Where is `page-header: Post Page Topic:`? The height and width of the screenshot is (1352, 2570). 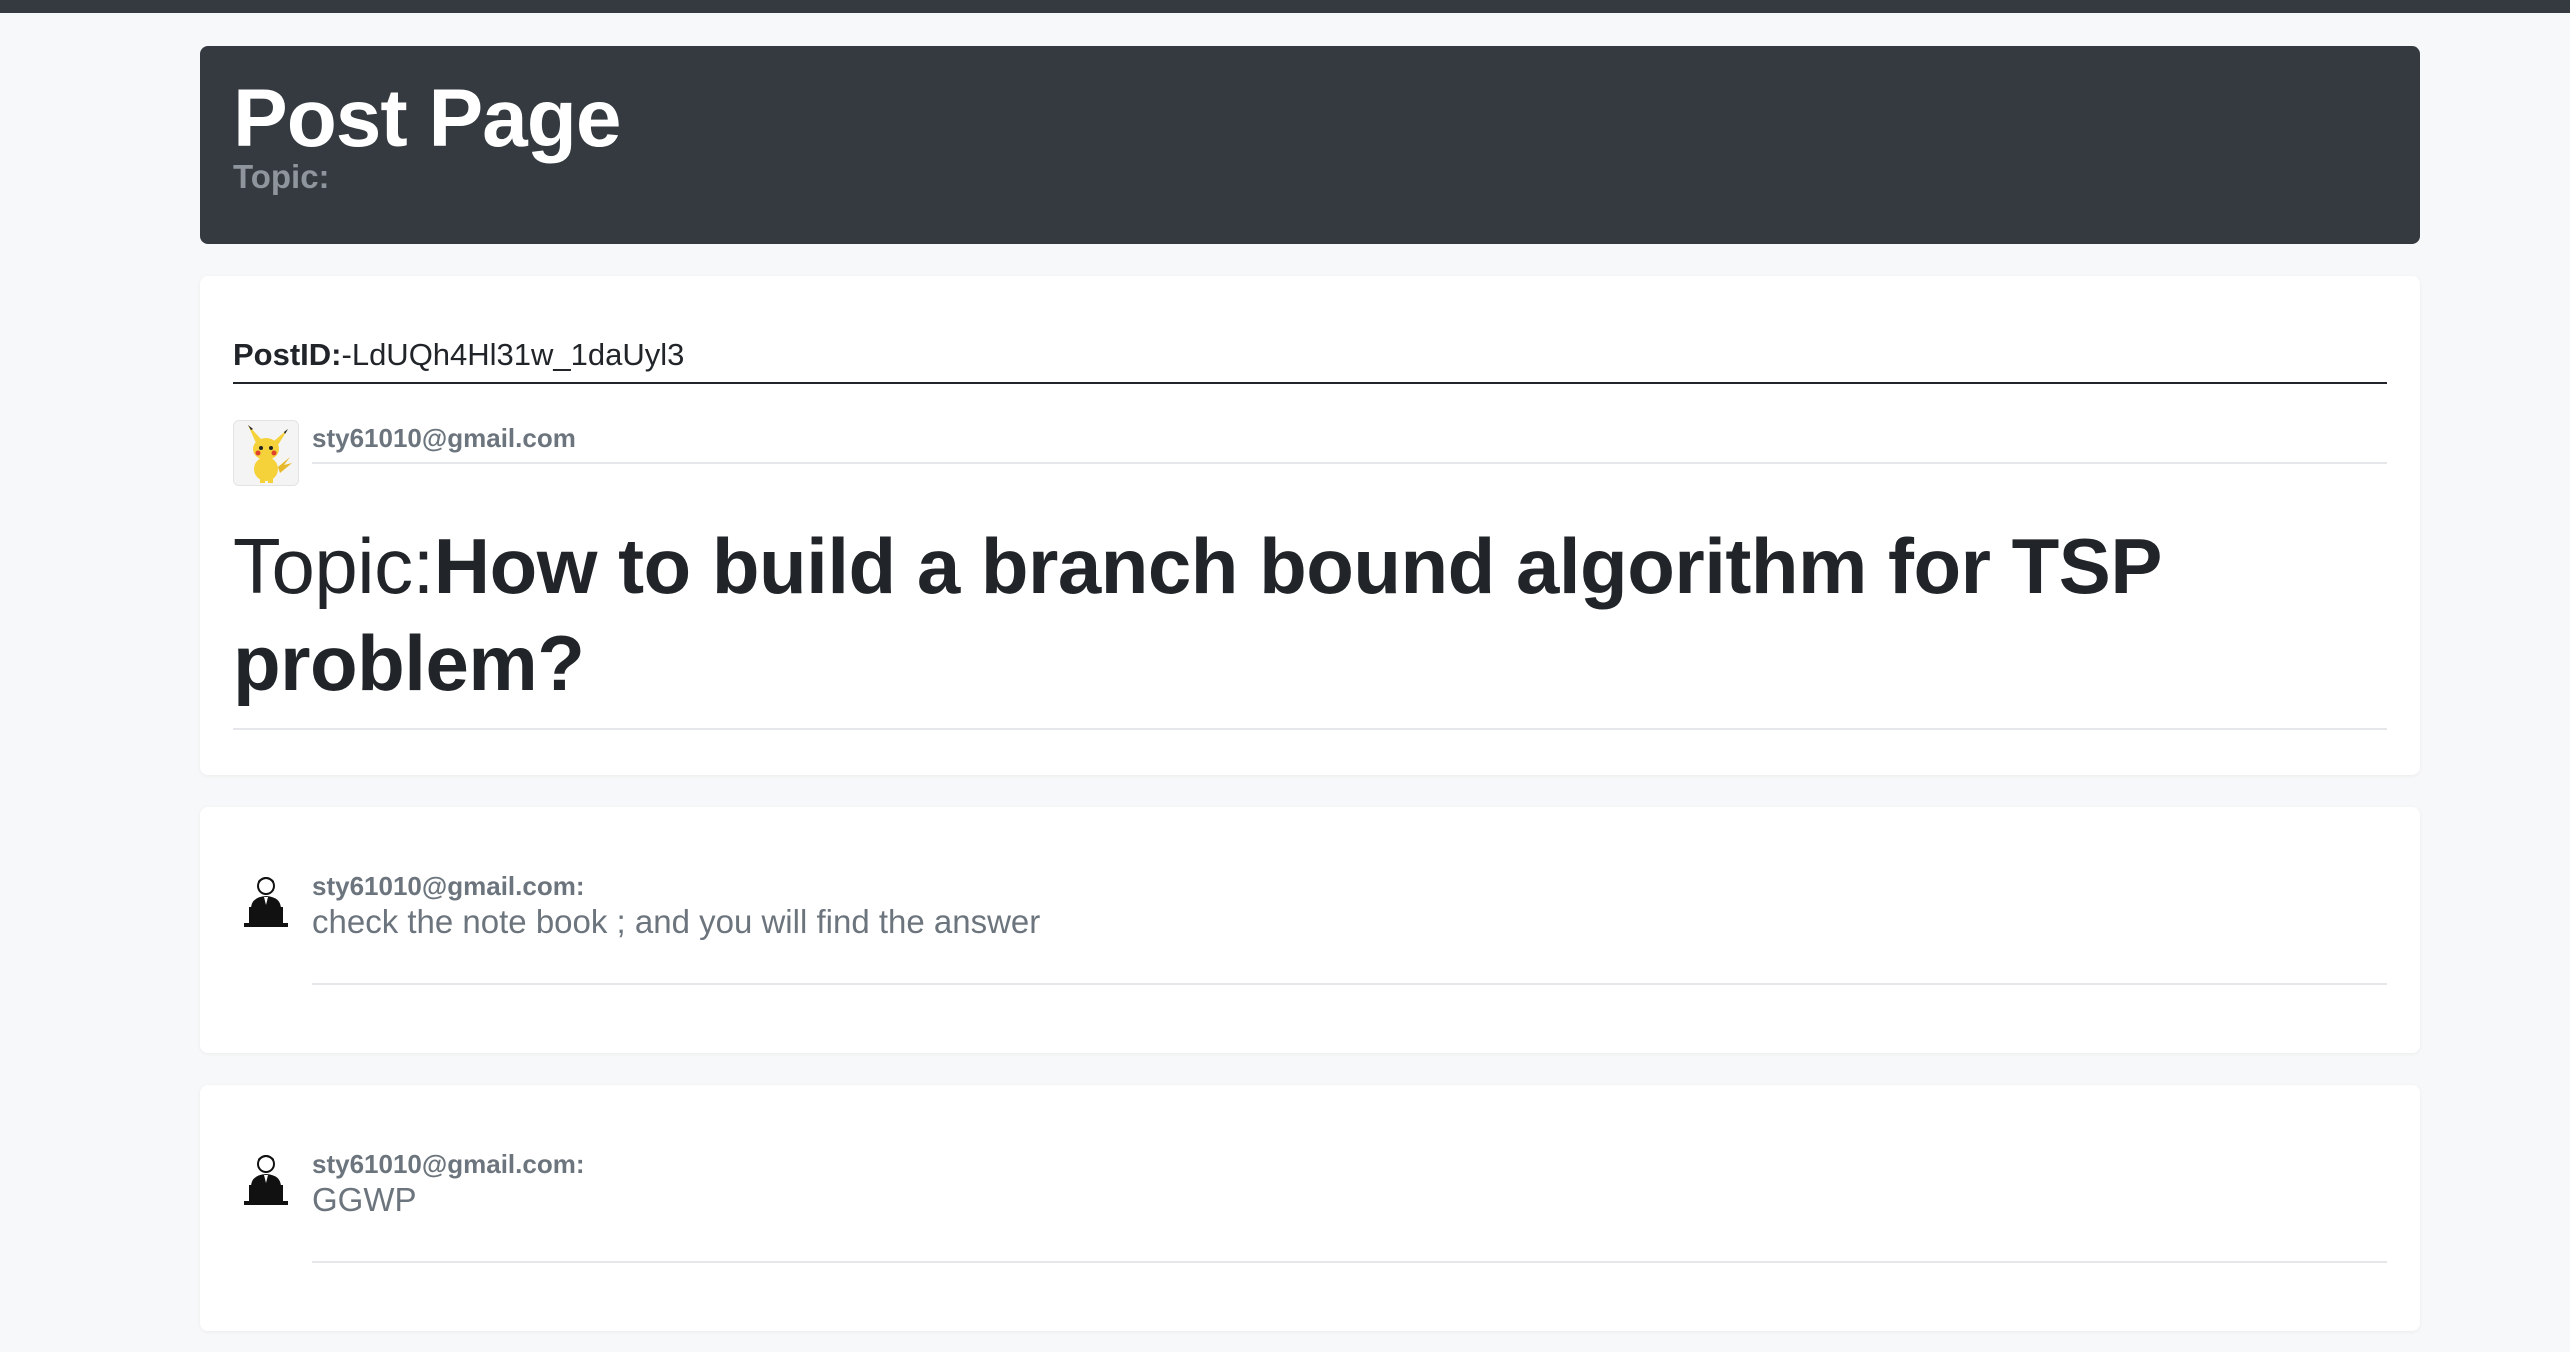 page-header: Post Page Topic: is located at coordinates (1310, 145).